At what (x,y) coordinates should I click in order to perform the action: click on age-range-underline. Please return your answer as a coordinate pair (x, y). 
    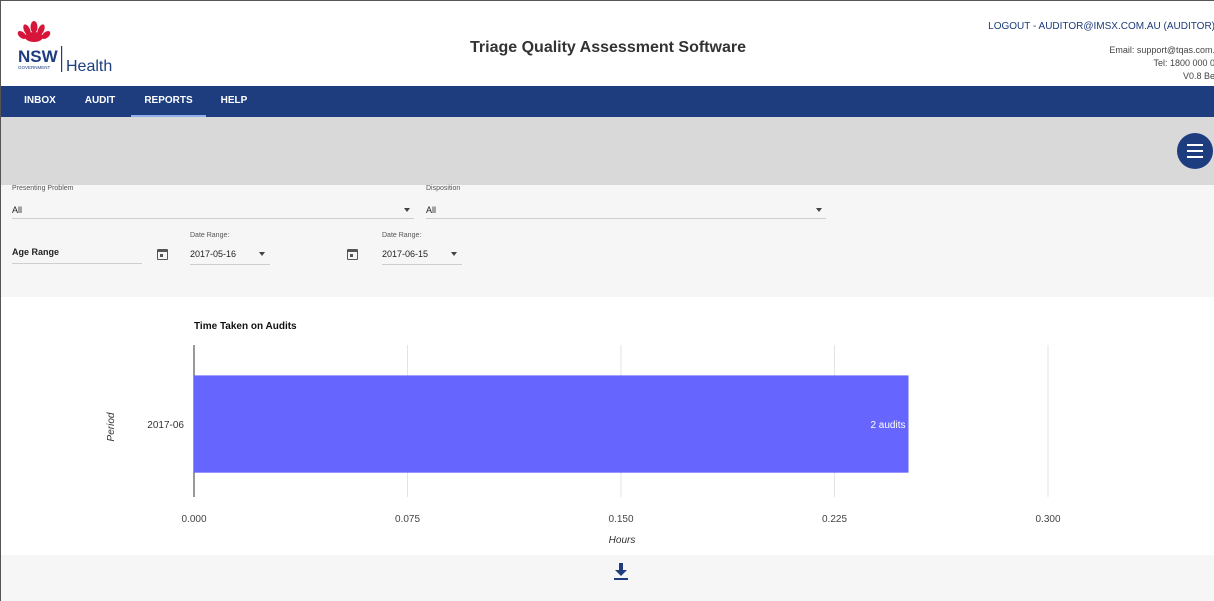
    Looking at the image, I should click on (77, 263).